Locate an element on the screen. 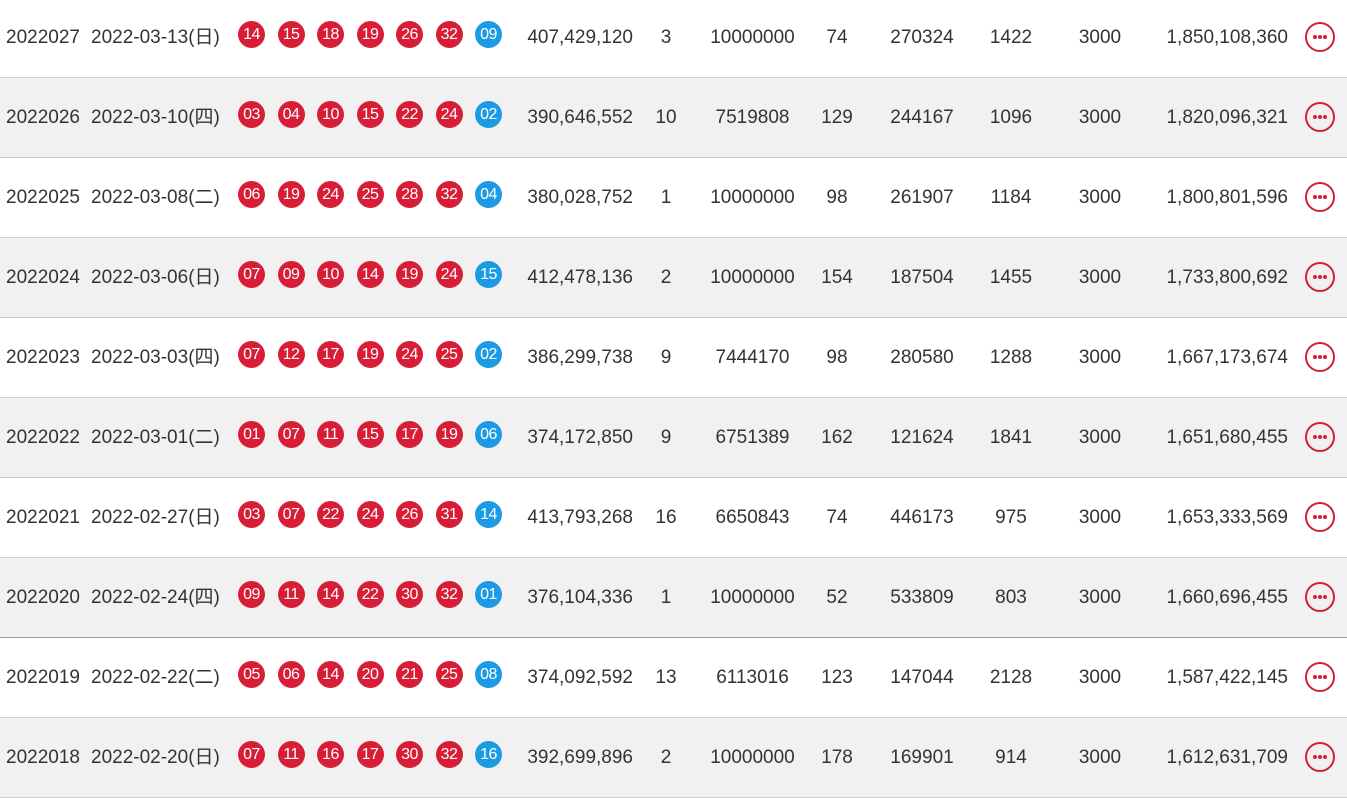  first-prize-amount: 6113016 is located at coordinates (752, 677).